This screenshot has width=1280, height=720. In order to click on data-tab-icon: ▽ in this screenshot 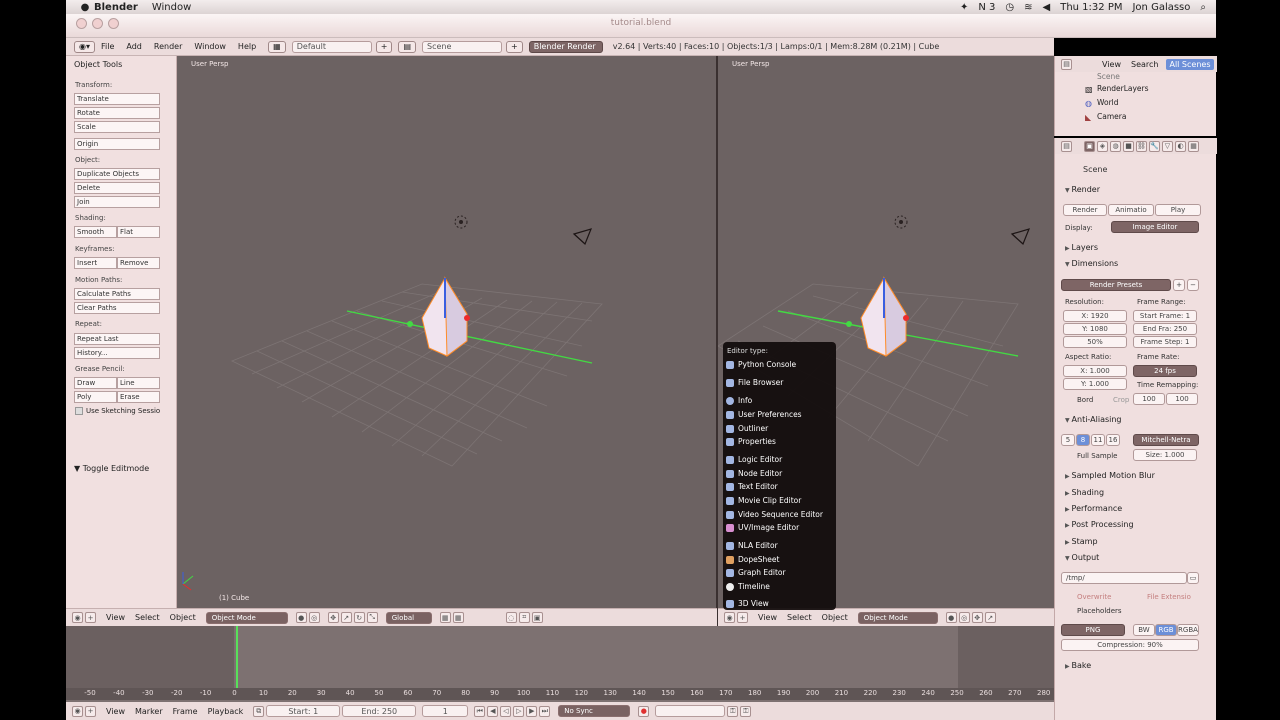, I will do `click(1167, 146)`.